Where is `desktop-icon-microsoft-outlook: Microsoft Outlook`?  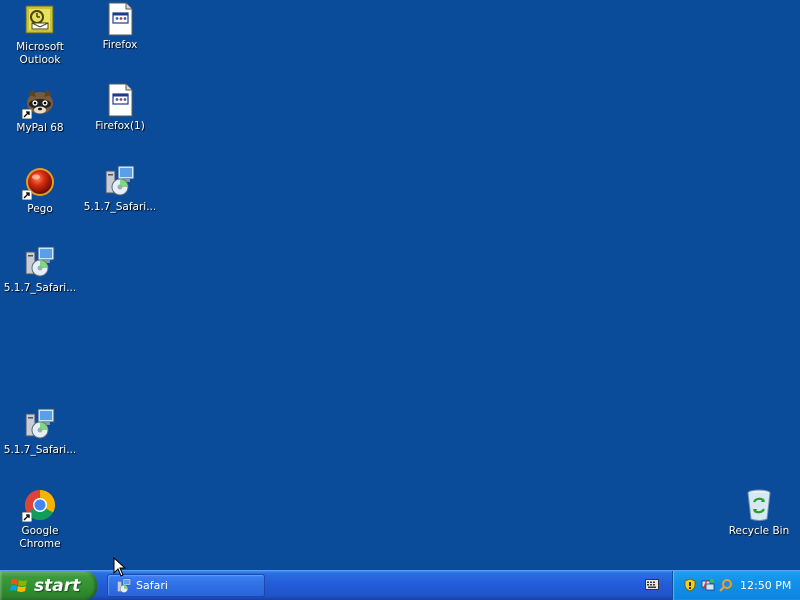
desktop-icon-microsoft-outlook: Microsoft Outlook is located at coordinates (40, 35).